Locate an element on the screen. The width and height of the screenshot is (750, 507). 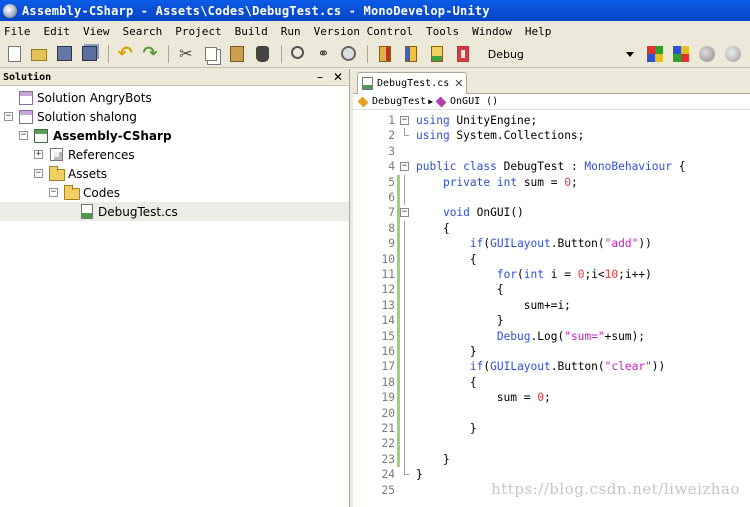
code-line: 9 if(GUILayout.Button("add")) is located at coordinates (551, 244).